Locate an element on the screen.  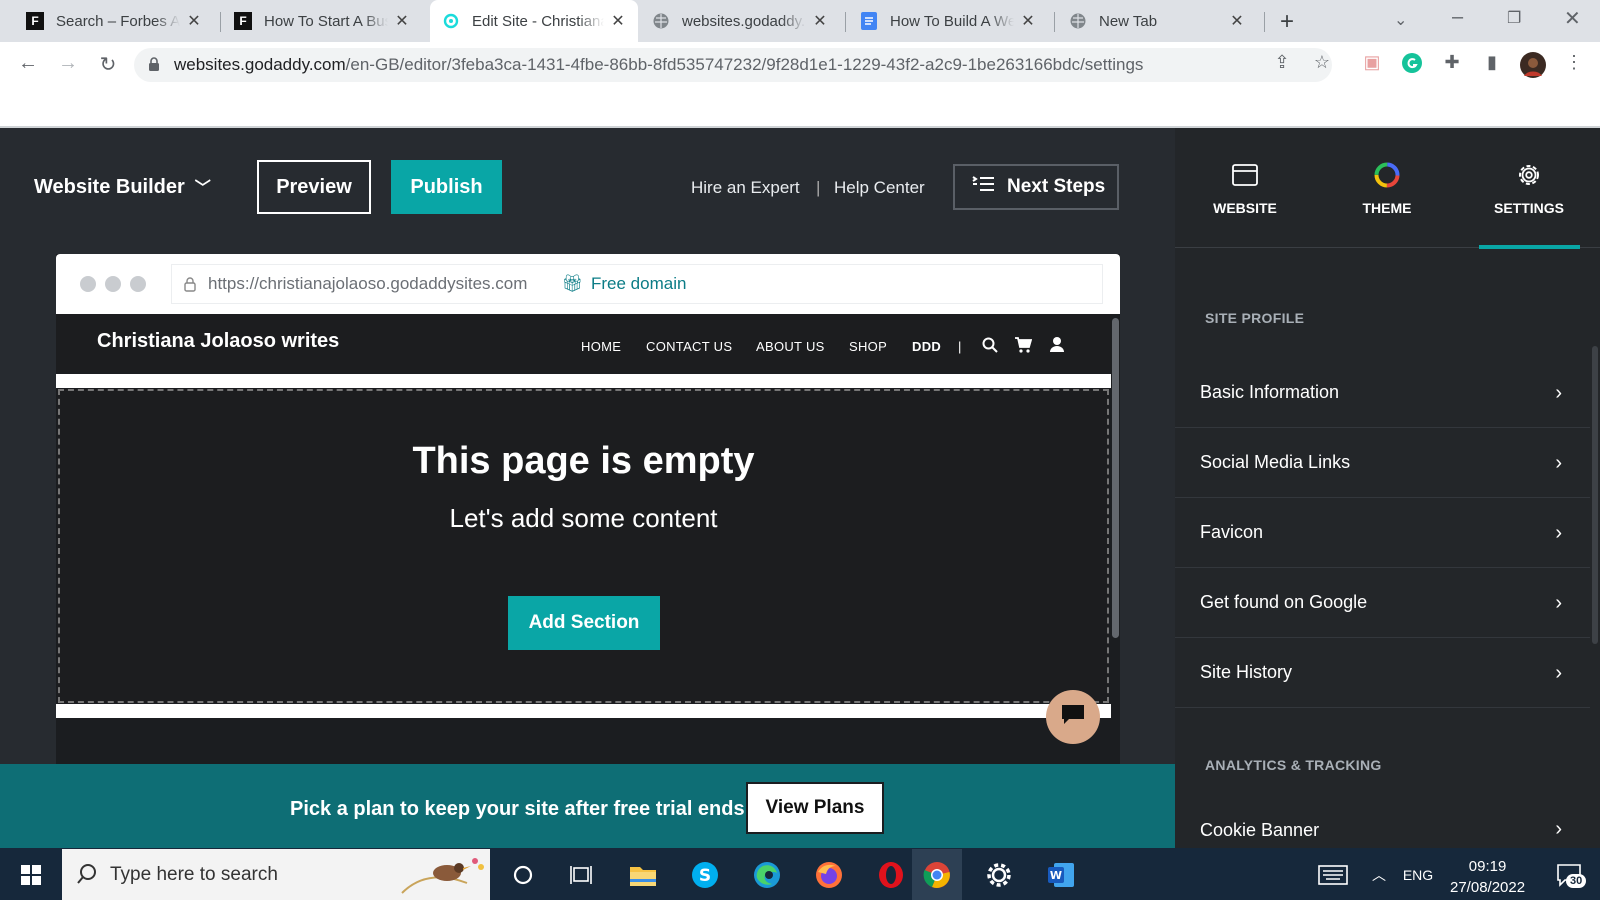
side-panel-icon: ▮ is located at coordinates (1492, 64).